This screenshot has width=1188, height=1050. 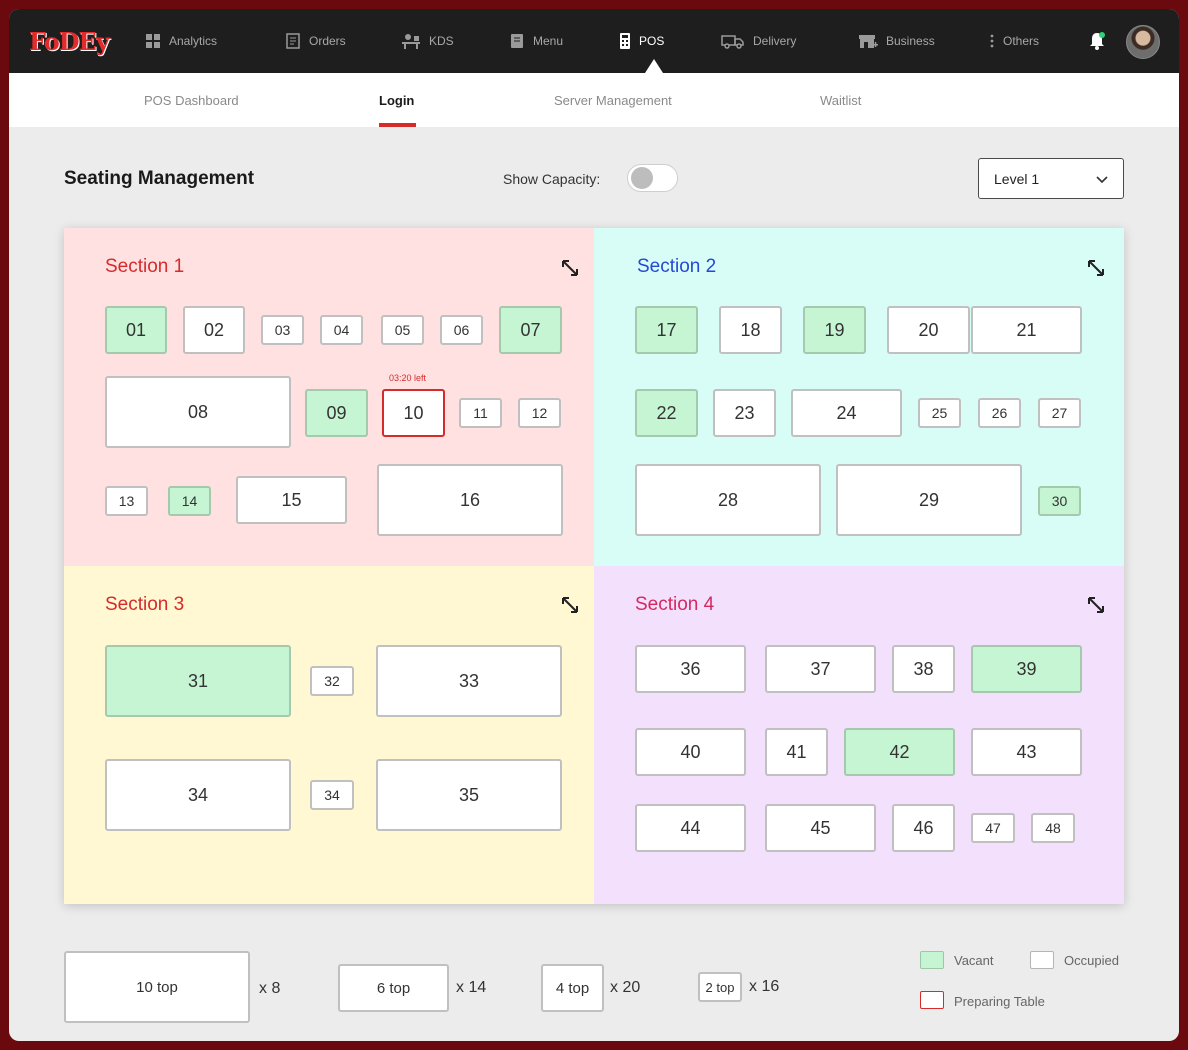 I want to click on table-05: 05, so click(x=402, y=330).